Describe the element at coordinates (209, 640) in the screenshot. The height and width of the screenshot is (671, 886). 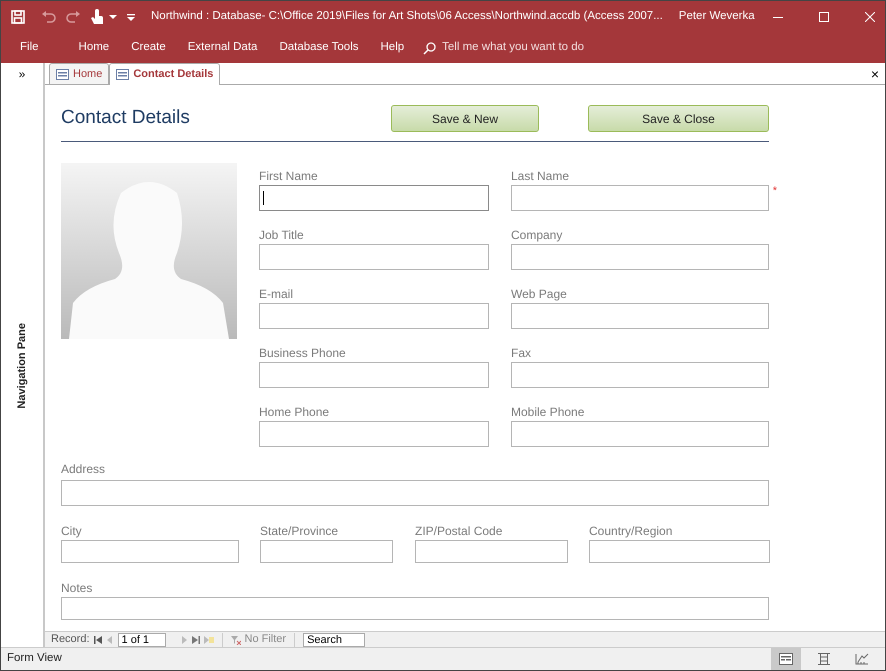
I see `new-record-icon` at that location.